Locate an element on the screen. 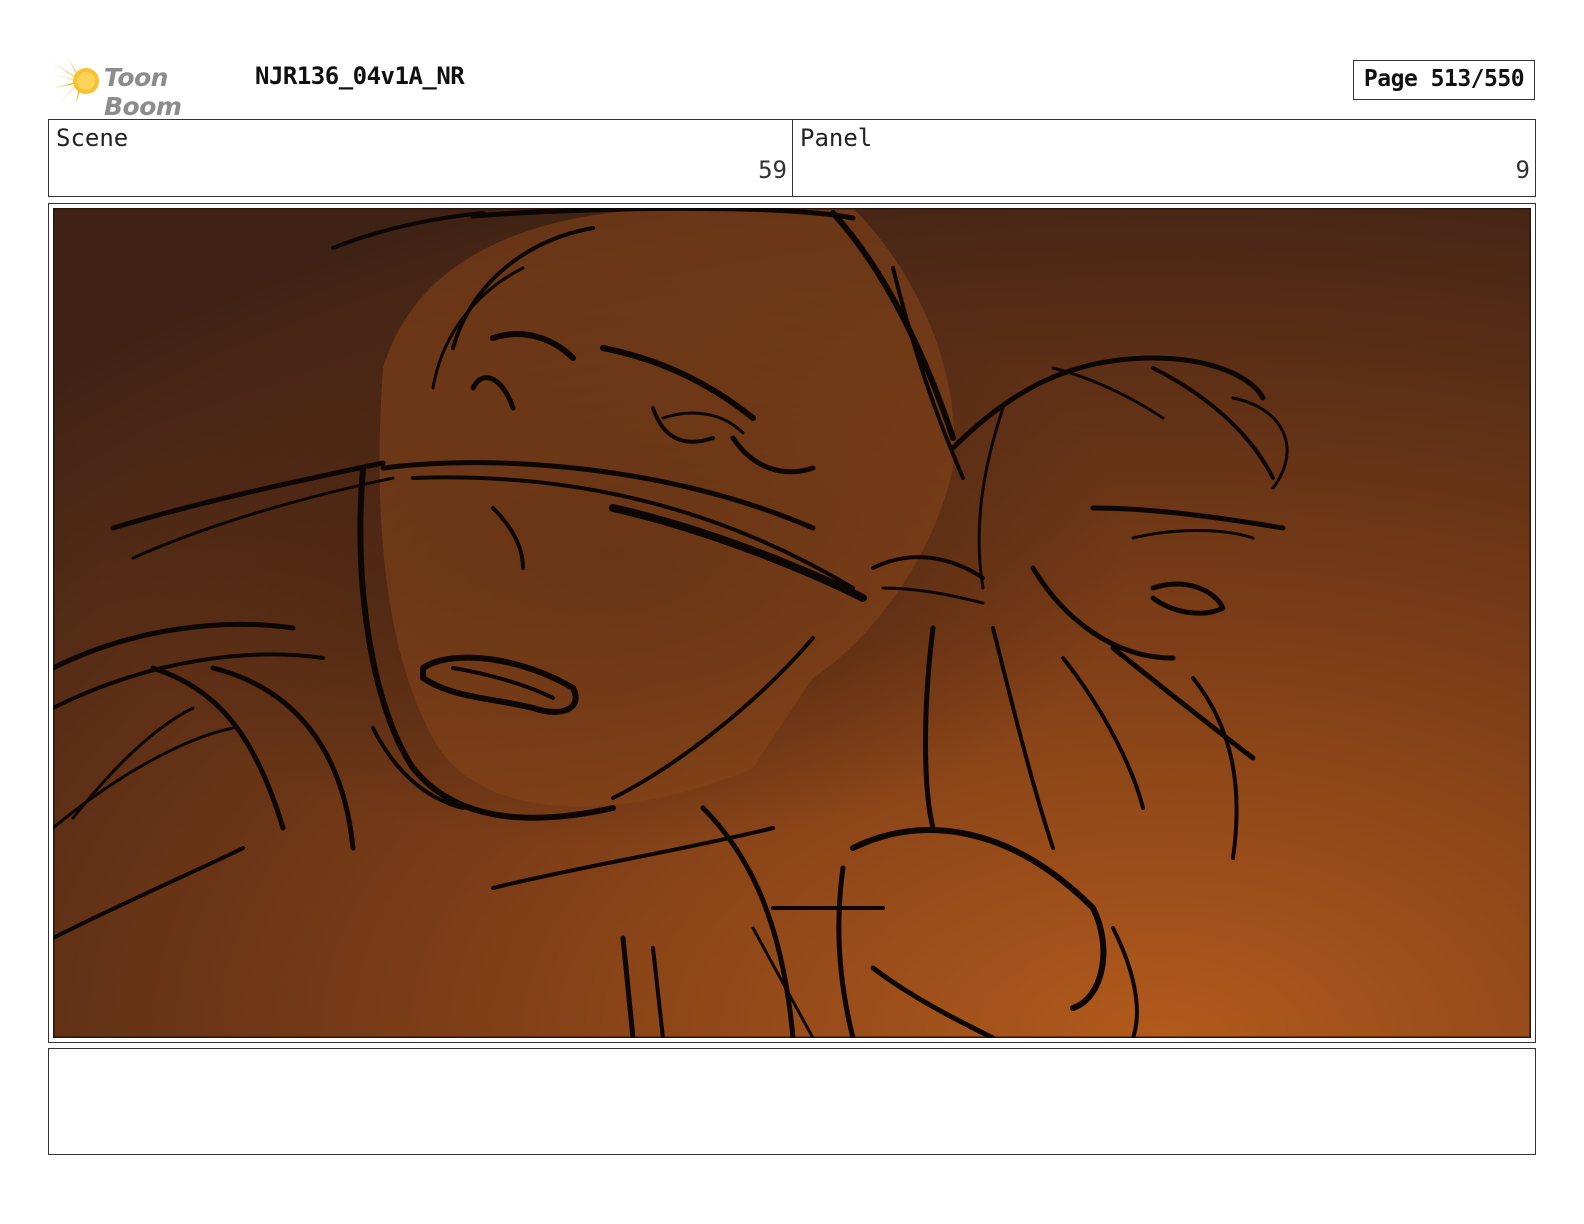  brand-name: Toon Boom is located at coordinates (143, 92).